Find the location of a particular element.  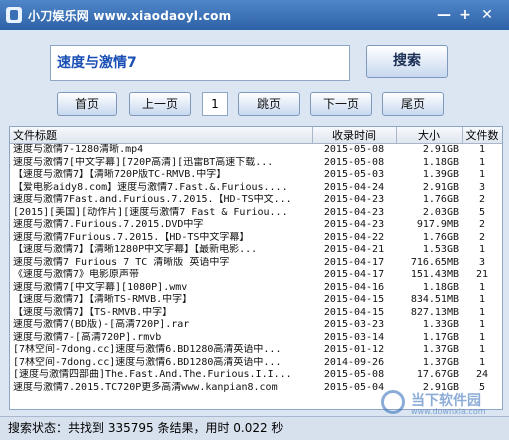

search-input: 速度与激情7 is located at coordinates (200, 63).